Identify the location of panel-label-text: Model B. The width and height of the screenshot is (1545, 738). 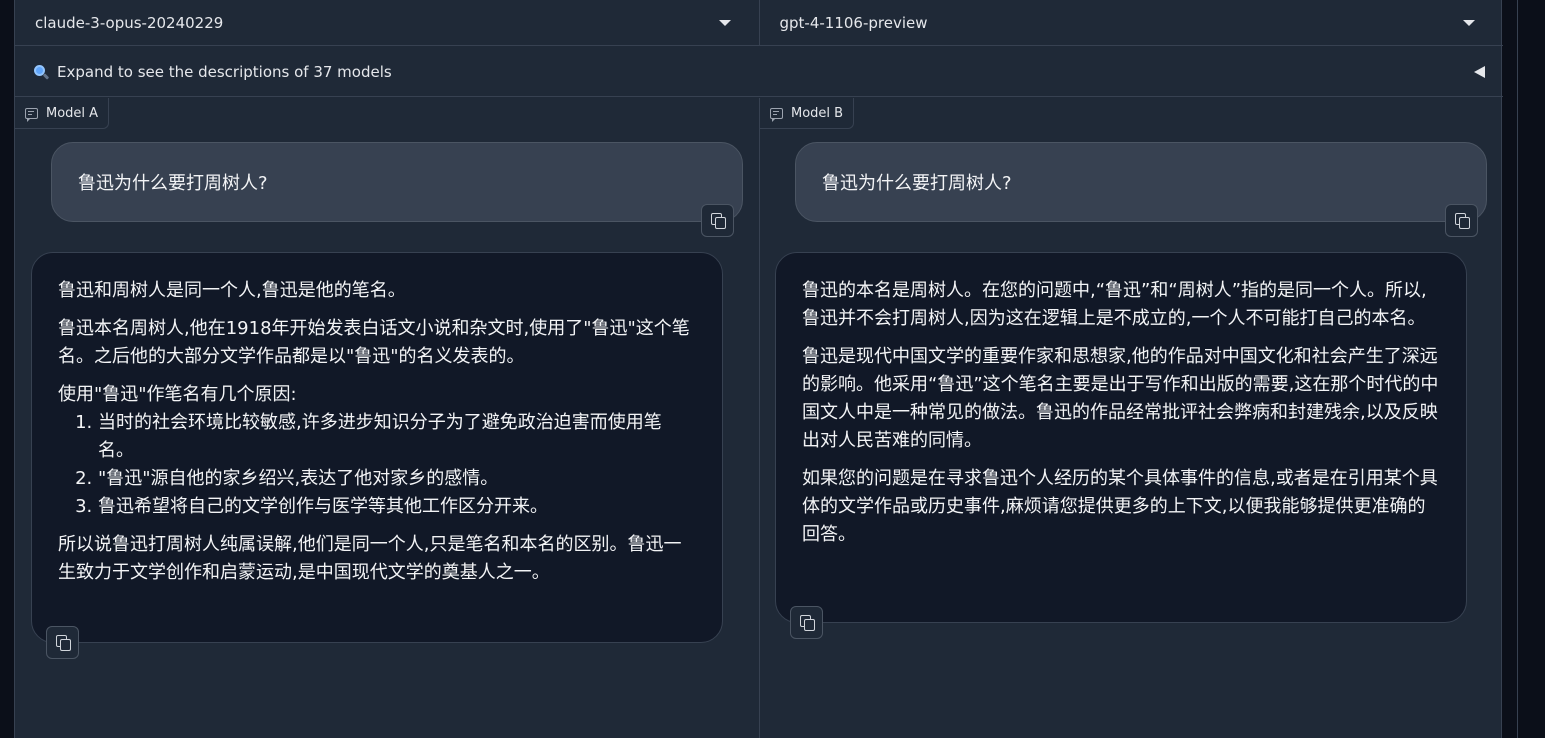
(817, 113).